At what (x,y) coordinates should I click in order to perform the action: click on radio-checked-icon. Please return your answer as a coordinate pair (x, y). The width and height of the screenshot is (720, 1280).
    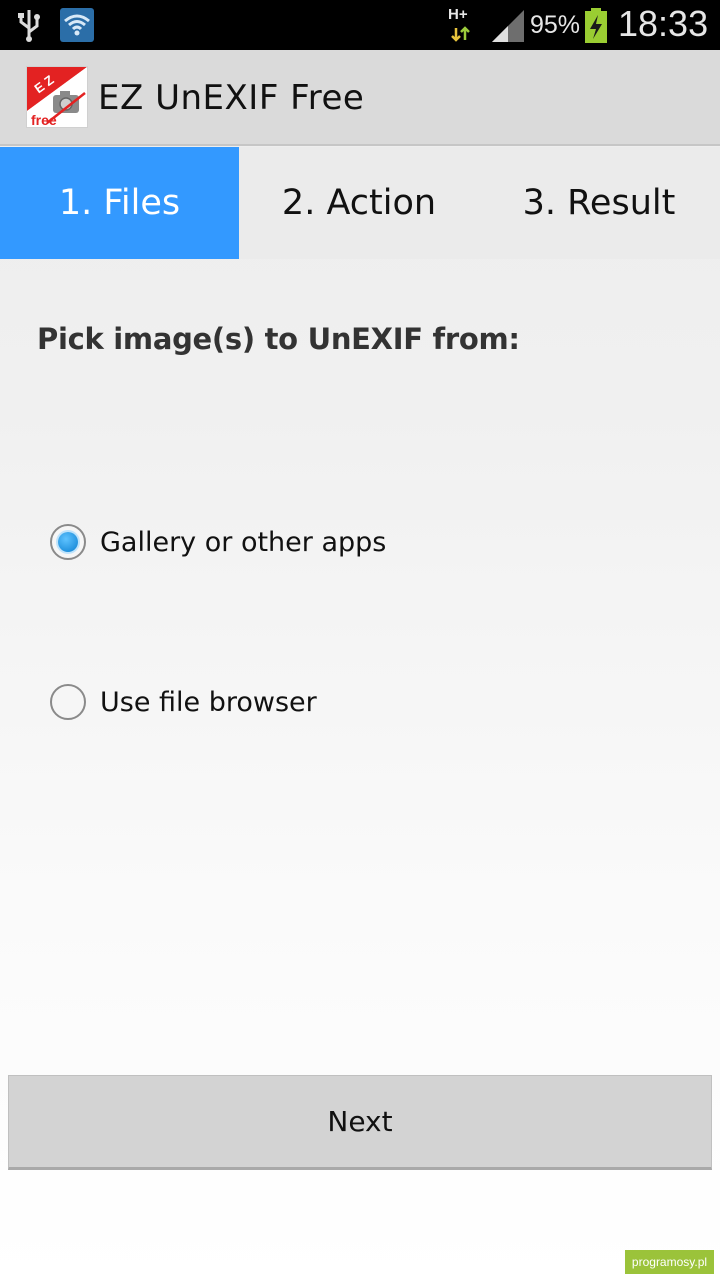
    Looking at the image, I should click on (68, 542).